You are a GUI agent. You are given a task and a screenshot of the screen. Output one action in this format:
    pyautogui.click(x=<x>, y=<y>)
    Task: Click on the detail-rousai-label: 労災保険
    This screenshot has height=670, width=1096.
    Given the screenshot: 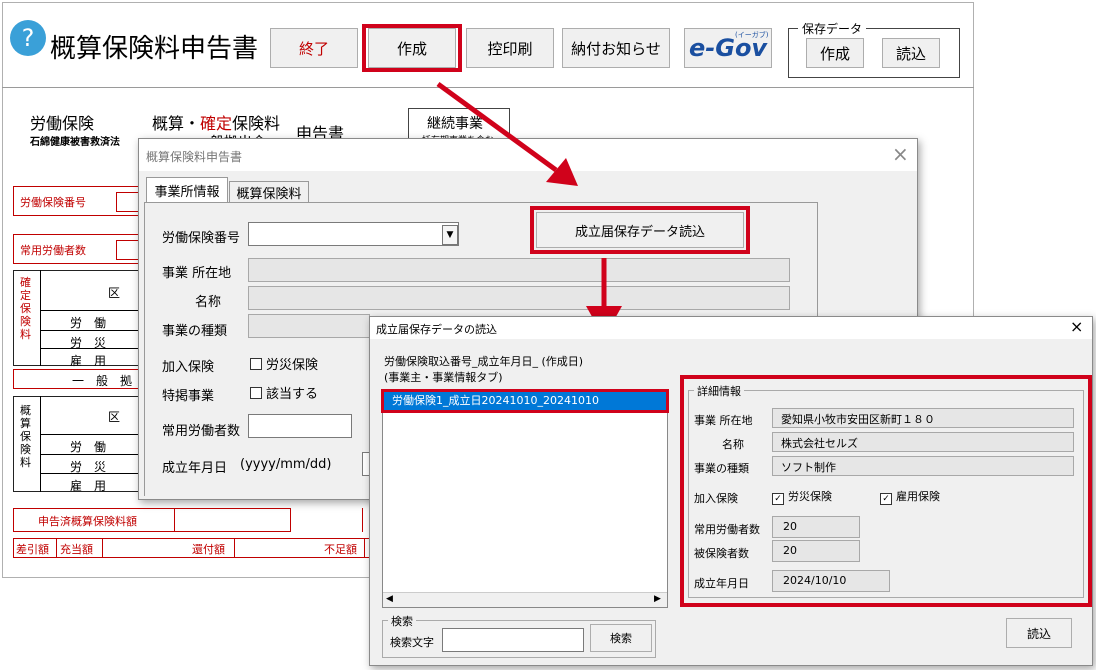 What is the action you would take?
    pyautogui.click(x=810, y=496)
    